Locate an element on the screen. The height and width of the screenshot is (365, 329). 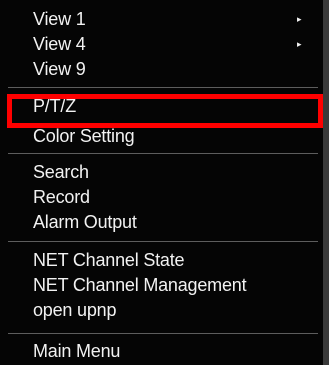
menu-item-view-4: View 4 ▸ is located at coordinates (161, 44).